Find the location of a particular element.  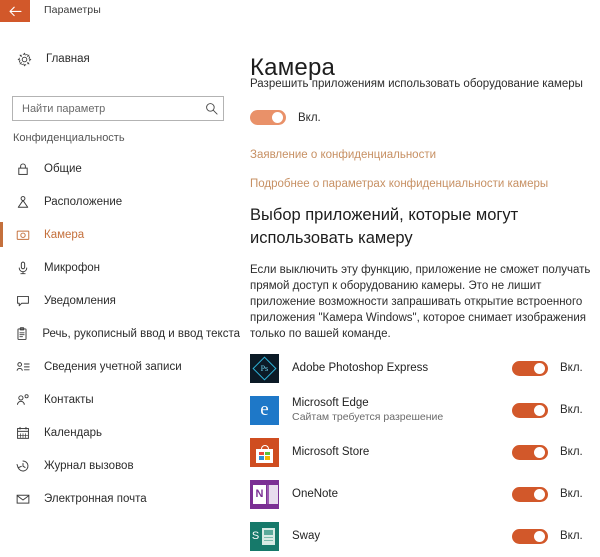

sidebar-item-speech: Речь, рукописный ввод и ввод текста is located at coordinates (120, 333).